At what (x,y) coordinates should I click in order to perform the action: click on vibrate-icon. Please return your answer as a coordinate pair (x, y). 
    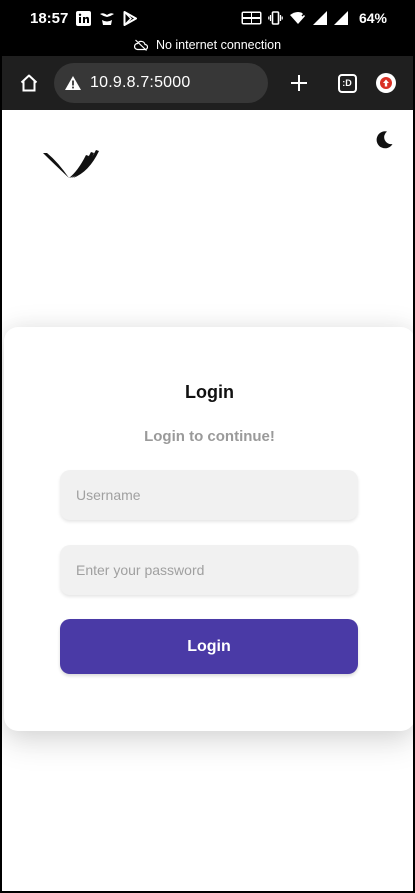
    Looking at the image, I should click on (275, 18).